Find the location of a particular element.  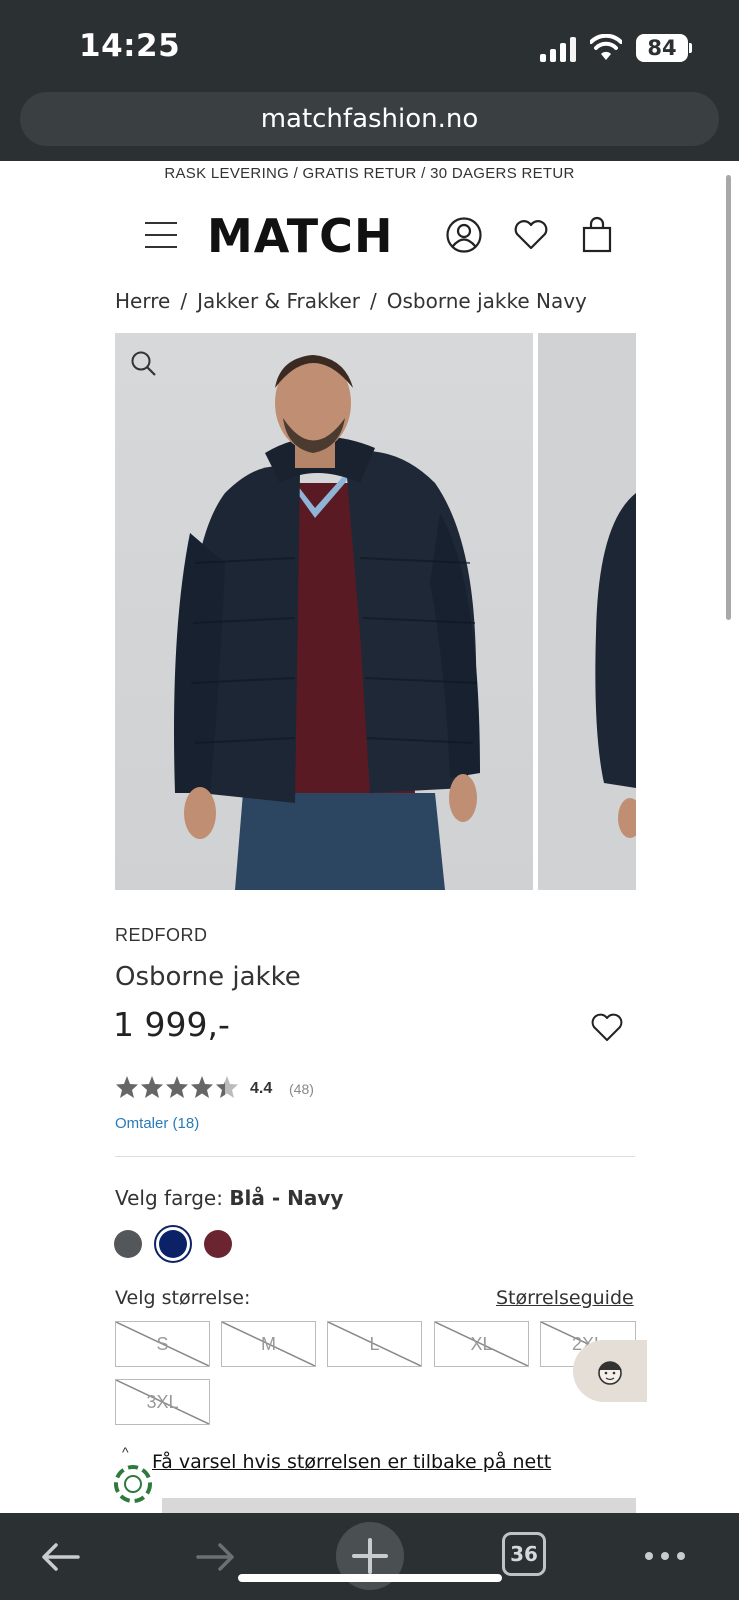

status-time: 14:25 is located at coordinates (130, 46).